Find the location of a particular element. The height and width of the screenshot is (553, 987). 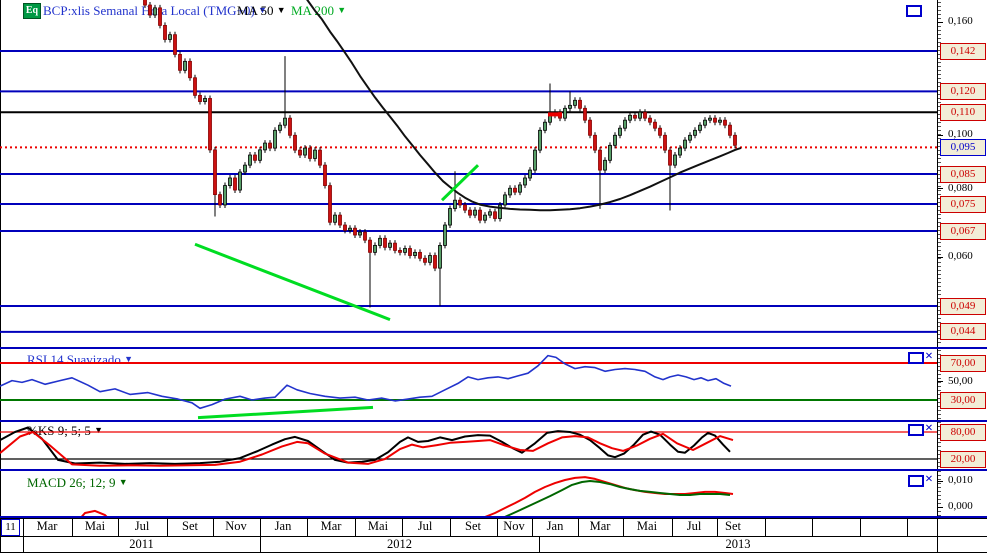

axis-tick-label: 0,060 is located at coordinates (960, 256).